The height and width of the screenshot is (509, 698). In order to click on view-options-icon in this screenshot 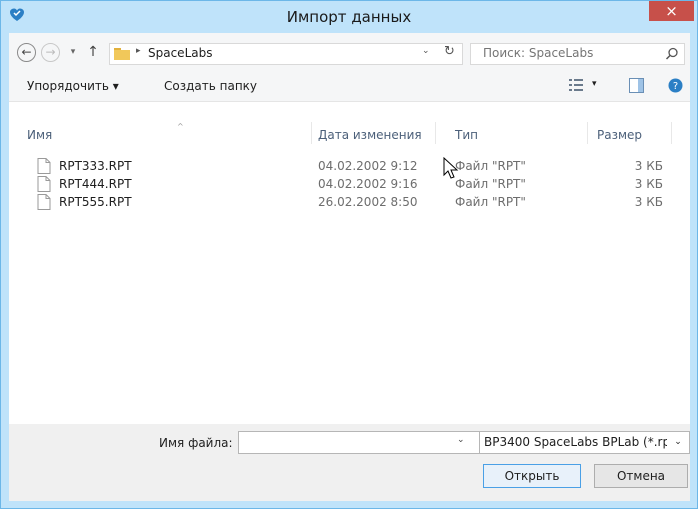, I will do `click(576, 85)`.